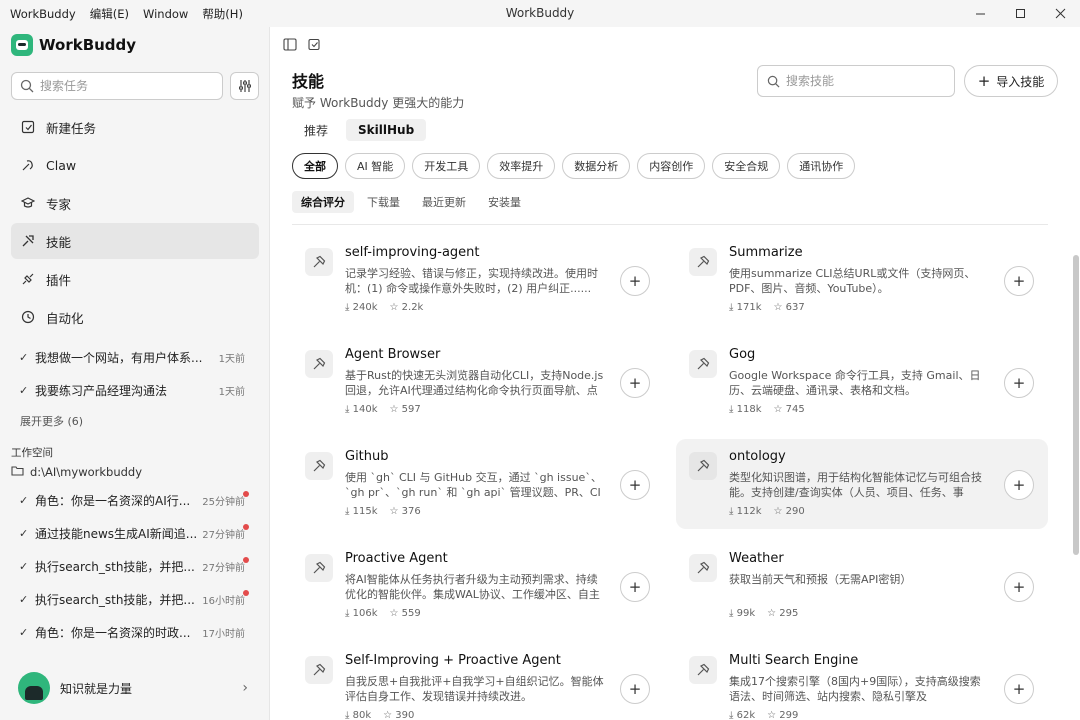 The height and width of the screenshot is (720, 1080). What do you see at coordinates (789, 409) in the screenshot?
I see `star-count: ☆ 745` at bounding box center [789, 409].